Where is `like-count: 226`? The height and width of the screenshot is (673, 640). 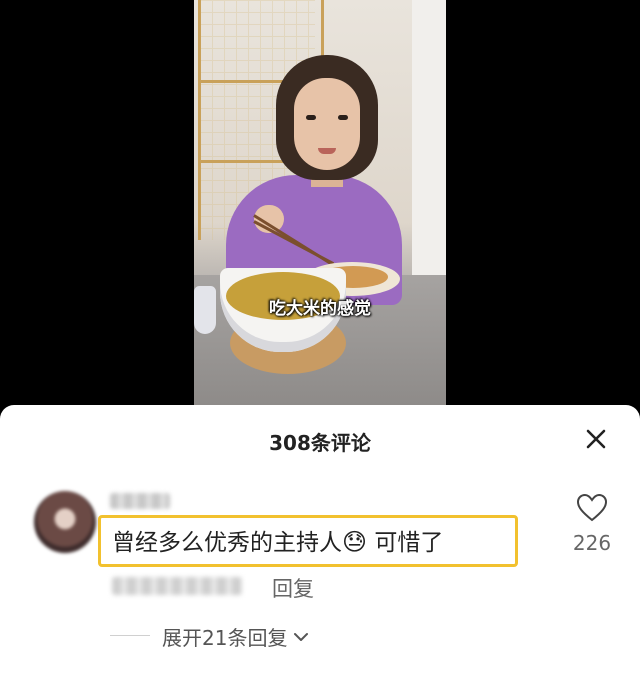
like-count: 226 is located at coordinates (592, 543).